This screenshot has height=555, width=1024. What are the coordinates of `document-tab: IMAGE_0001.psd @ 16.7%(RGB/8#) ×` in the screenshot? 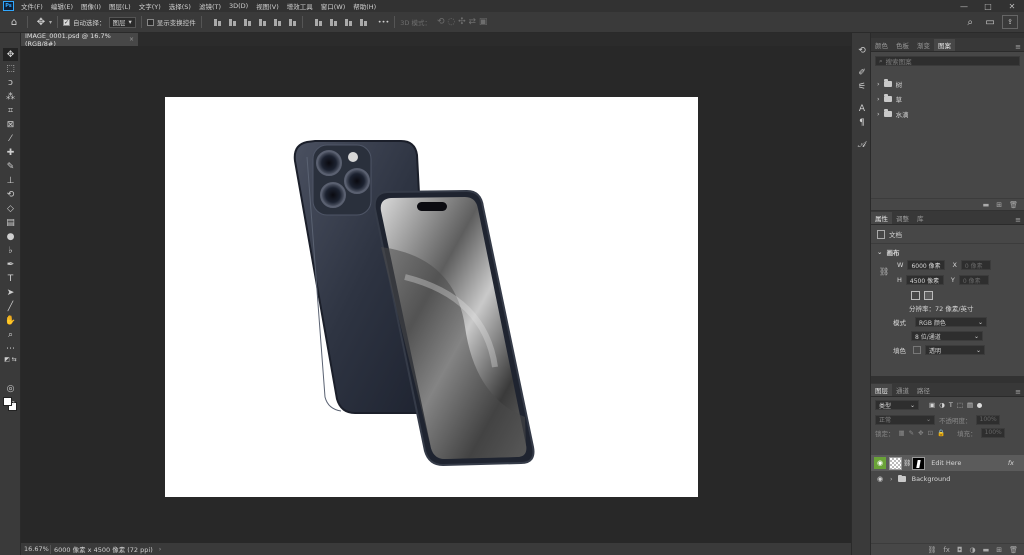 It's located at (79, 40).